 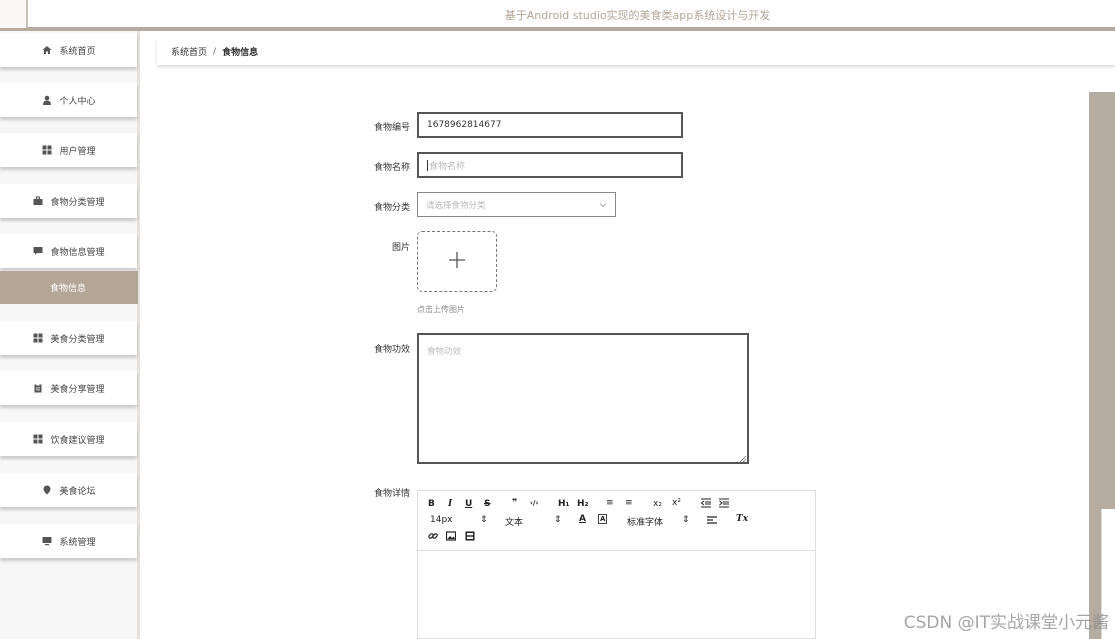 I want to click on sidebar-item-label: 个人中心, so click(x=77, y=101).